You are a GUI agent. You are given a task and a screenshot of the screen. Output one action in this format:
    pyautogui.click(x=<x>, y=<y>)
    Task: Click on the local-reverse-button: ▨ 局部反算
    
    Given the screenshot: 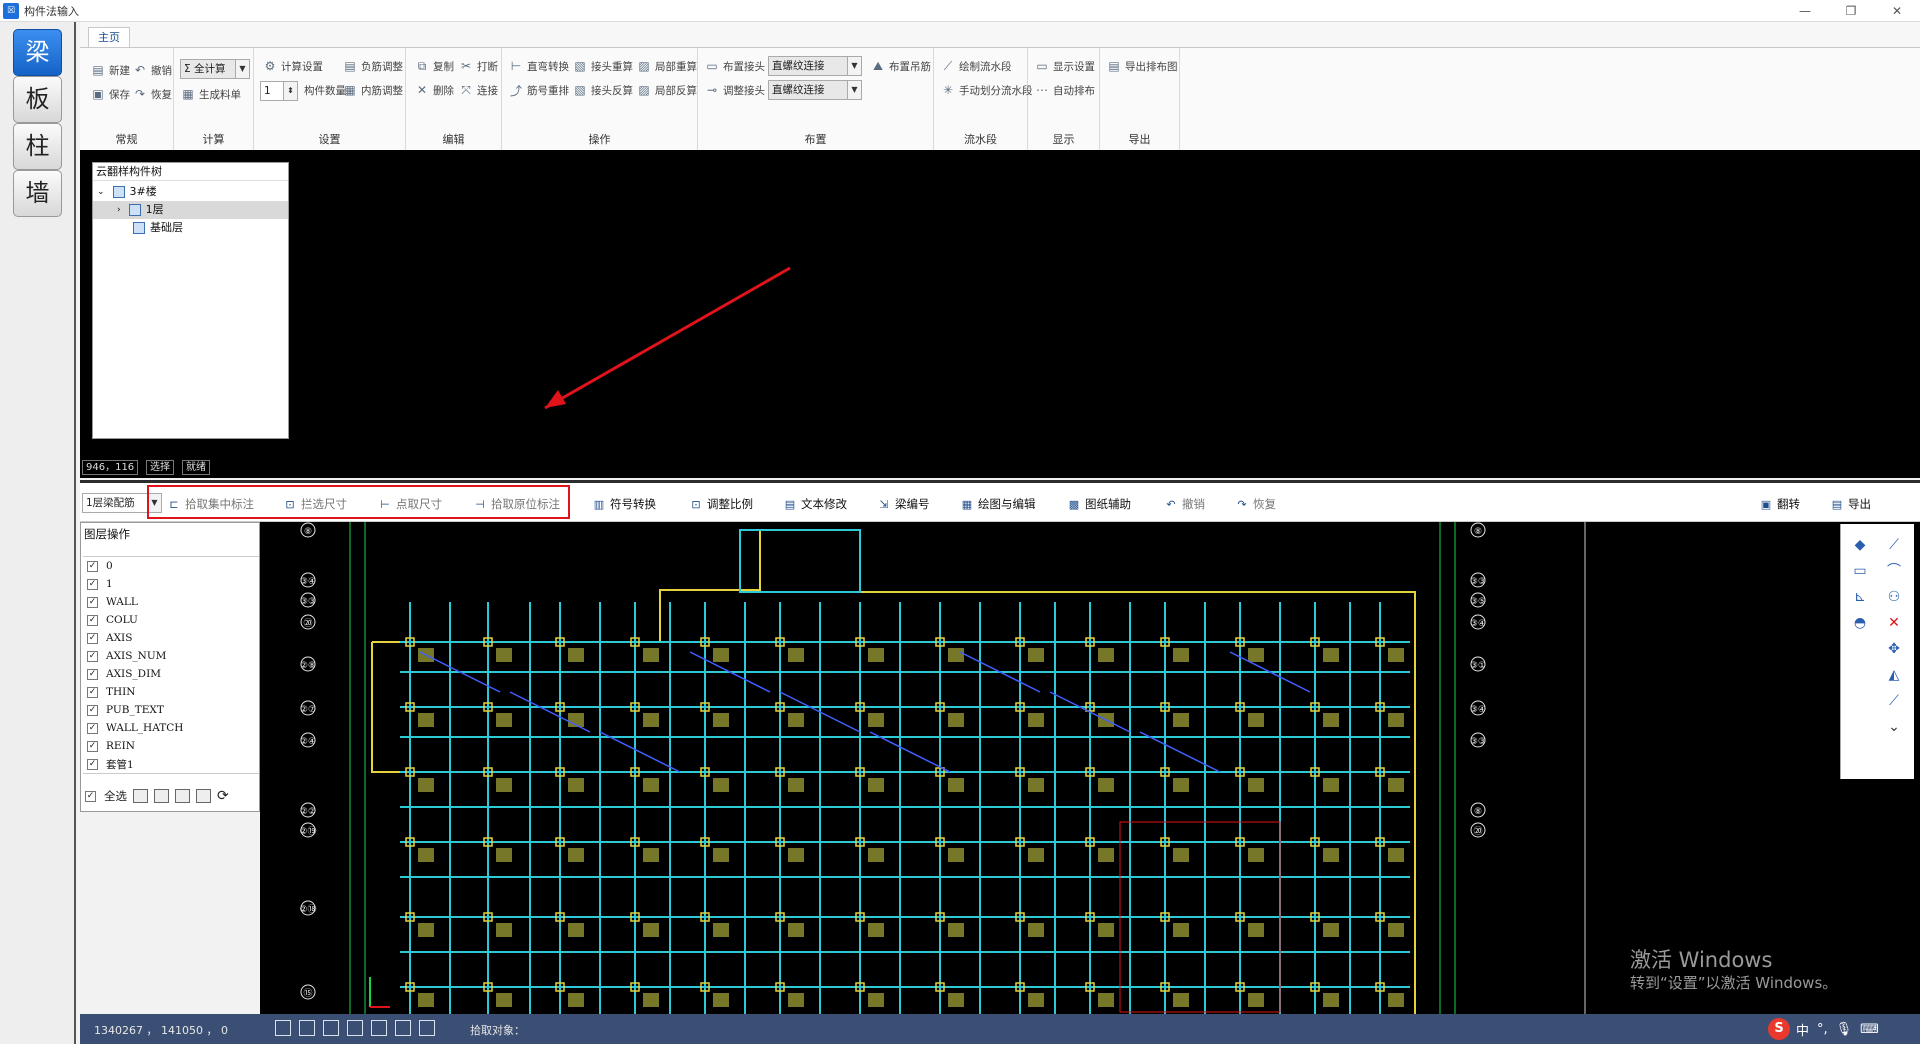 What is the action you would take?
    pyautogui.click(x=666, y=90)
    